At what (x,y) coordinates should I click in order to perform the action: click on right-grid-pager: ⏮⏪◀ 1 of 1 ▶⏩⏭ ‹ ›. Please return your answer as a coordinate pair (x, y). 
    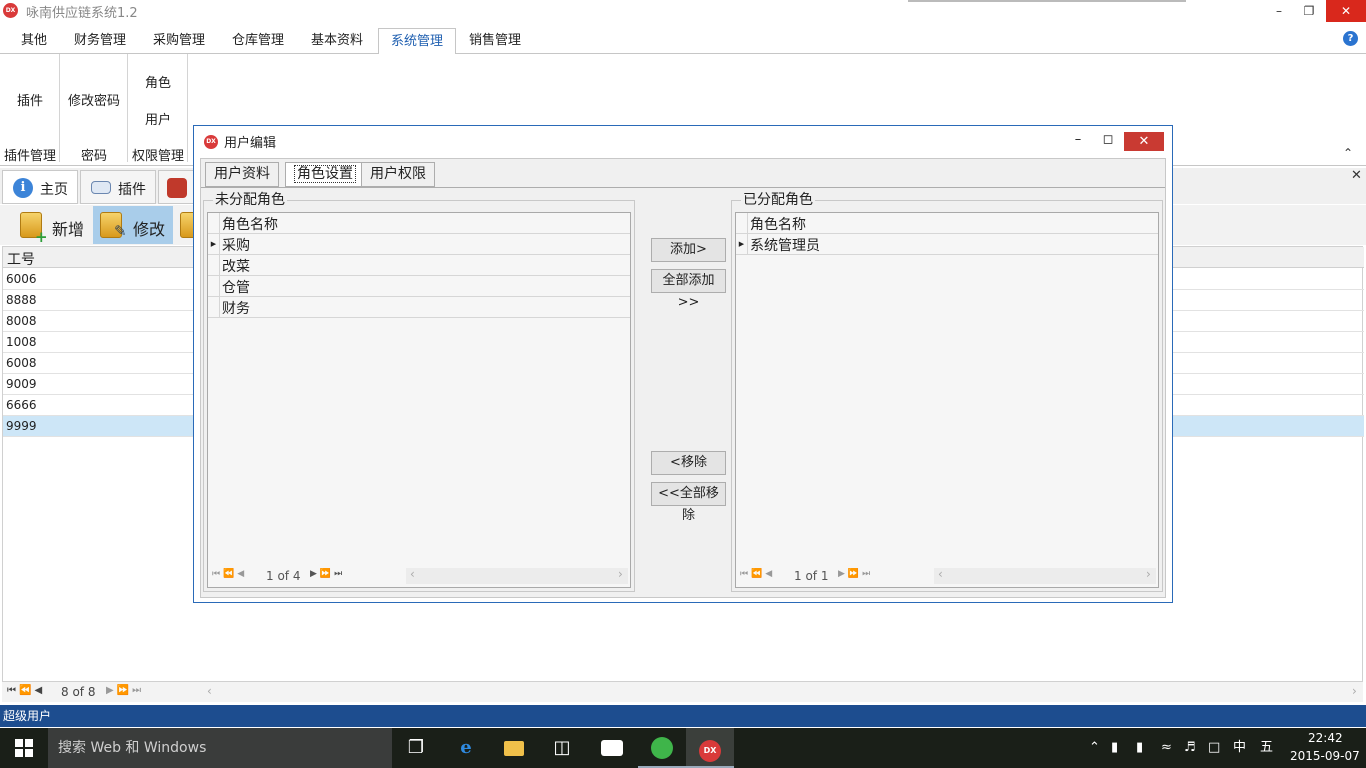
    Looking at the image, I should click on (947, 576).